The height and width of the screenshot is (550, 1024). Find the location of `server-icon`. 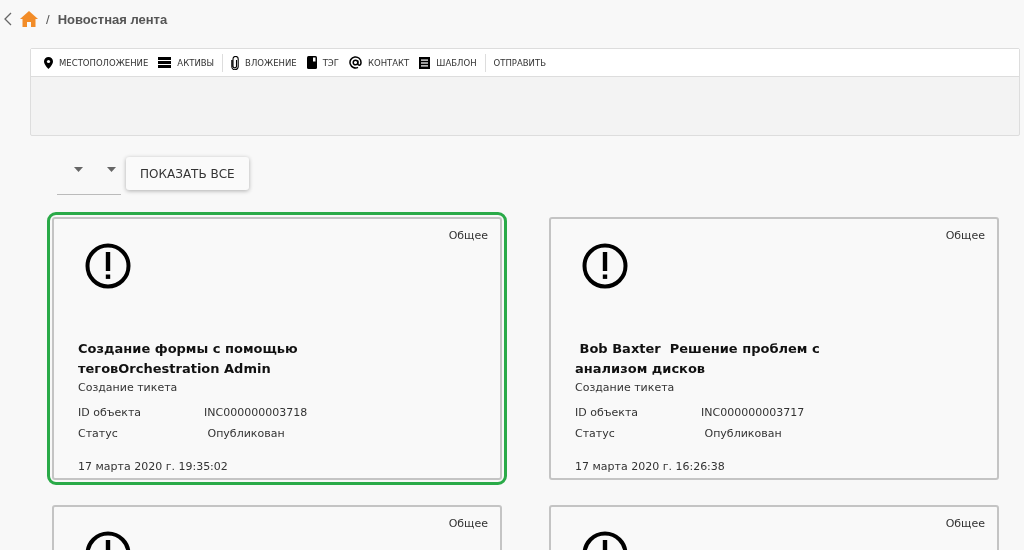

server-icon is located at coordinates (165, 62).